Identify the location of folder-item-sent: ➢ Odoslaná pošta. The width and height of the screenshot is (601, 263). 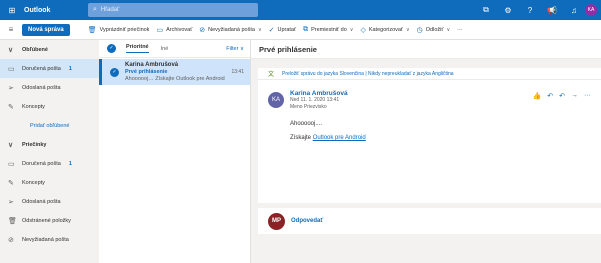
(49, 201).